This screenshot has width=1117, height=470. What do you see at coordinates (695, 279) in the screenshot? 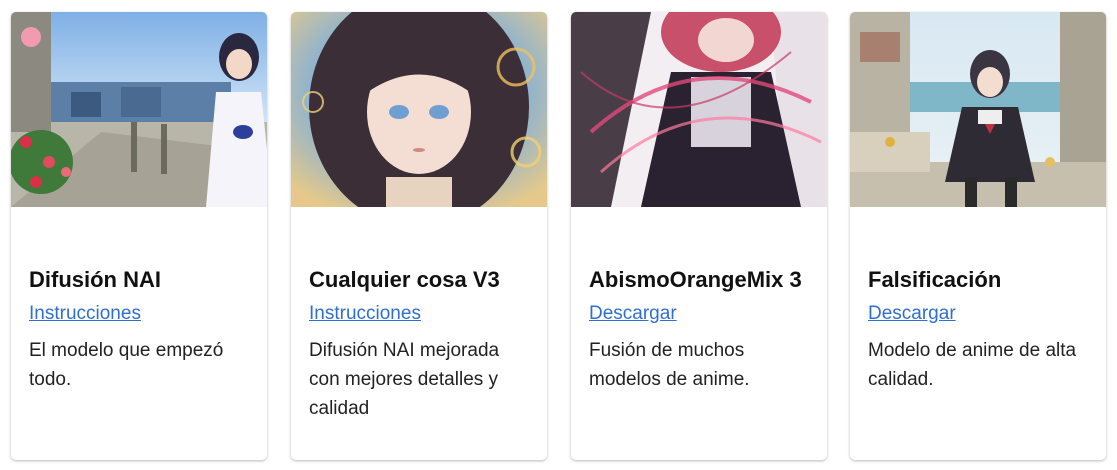
I see `model-title: AbismoOrangeMix 3` at bounding box center [695, 279].